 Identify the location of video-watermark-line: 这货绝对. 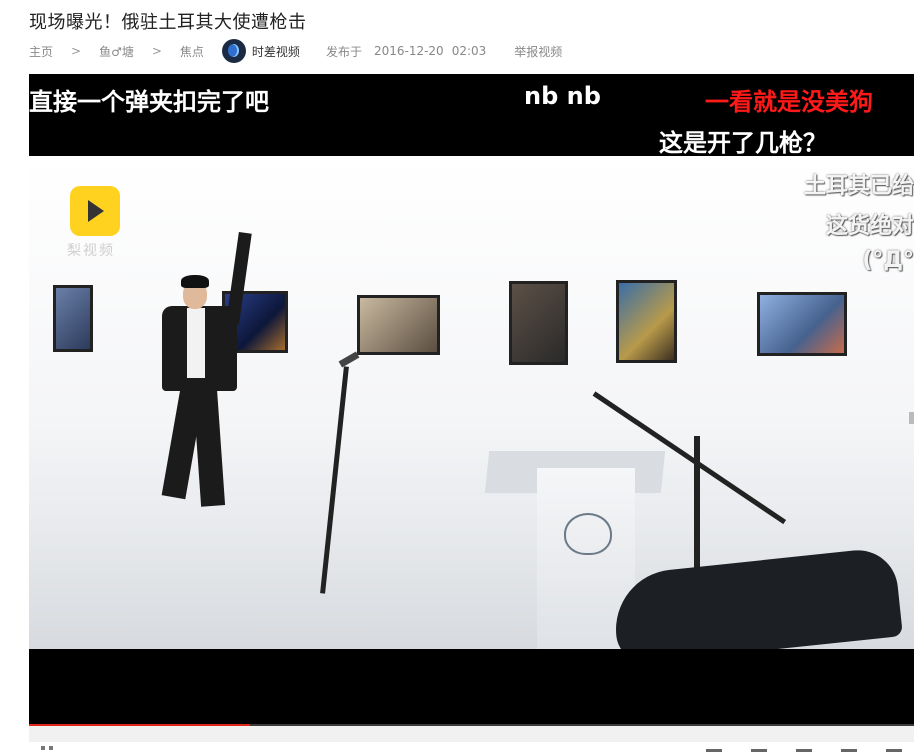
(869, 226).